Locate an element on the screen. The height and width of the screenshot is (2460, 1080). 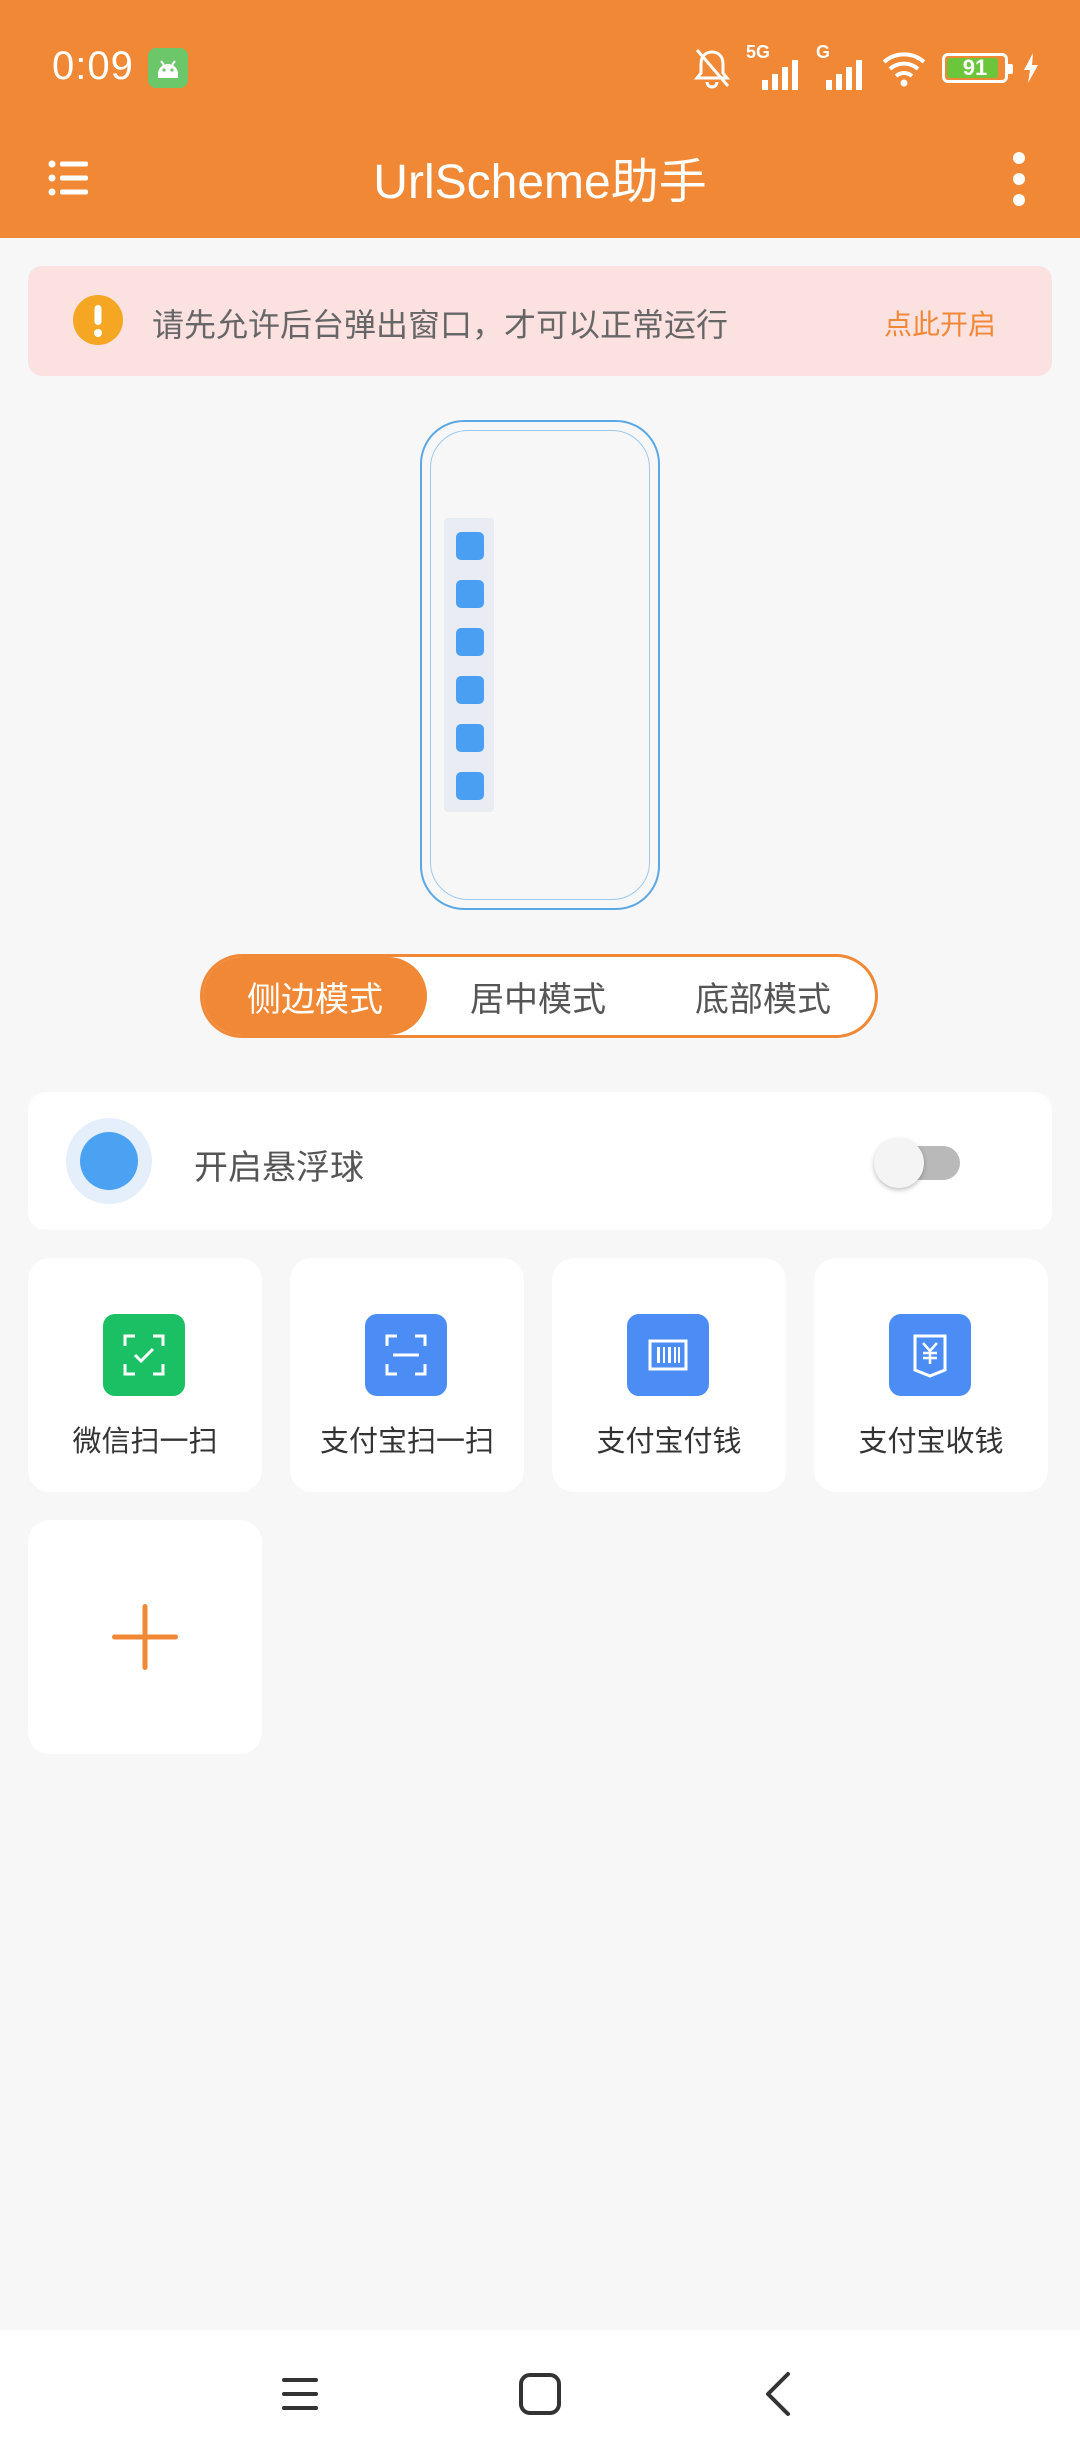
alipay-receive-icon is located at coordinates (930, 1355).